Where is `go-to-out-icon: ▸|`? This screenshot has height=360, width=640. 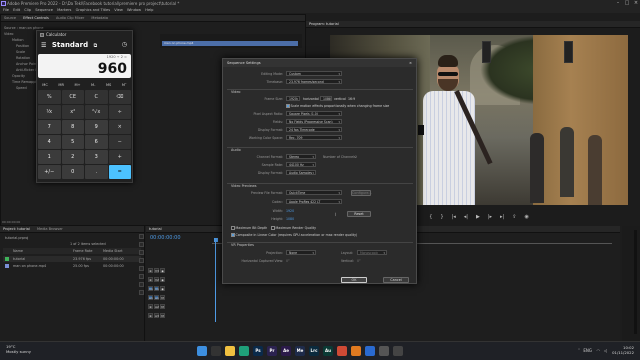 go-to-out-icon: ▸| is located at coordinates (502, 217).